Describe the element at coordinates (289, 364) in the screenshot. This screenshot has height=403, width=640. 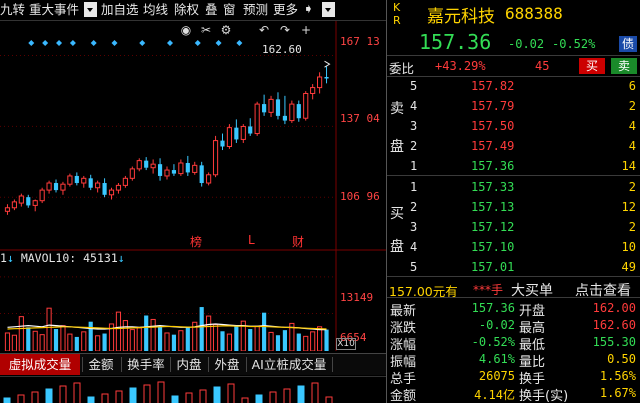
I see `tab-ai-volume: AI立桩成交量` at that location.